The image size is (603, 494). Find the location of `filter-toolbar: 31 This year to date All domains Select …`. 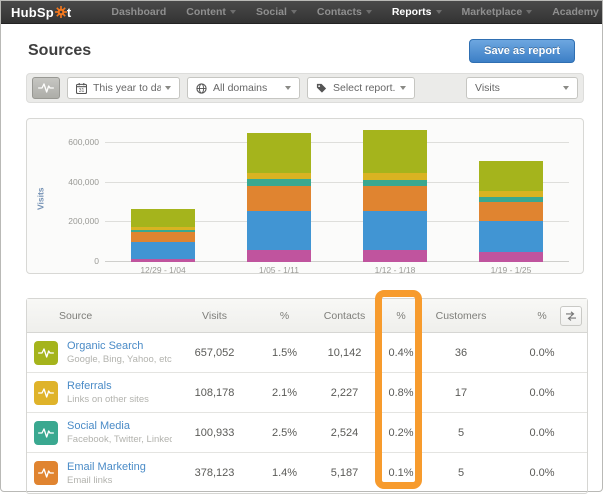

filter-toolbar: 31 This year to date All domains Select … is located at coordinates (305, 88).